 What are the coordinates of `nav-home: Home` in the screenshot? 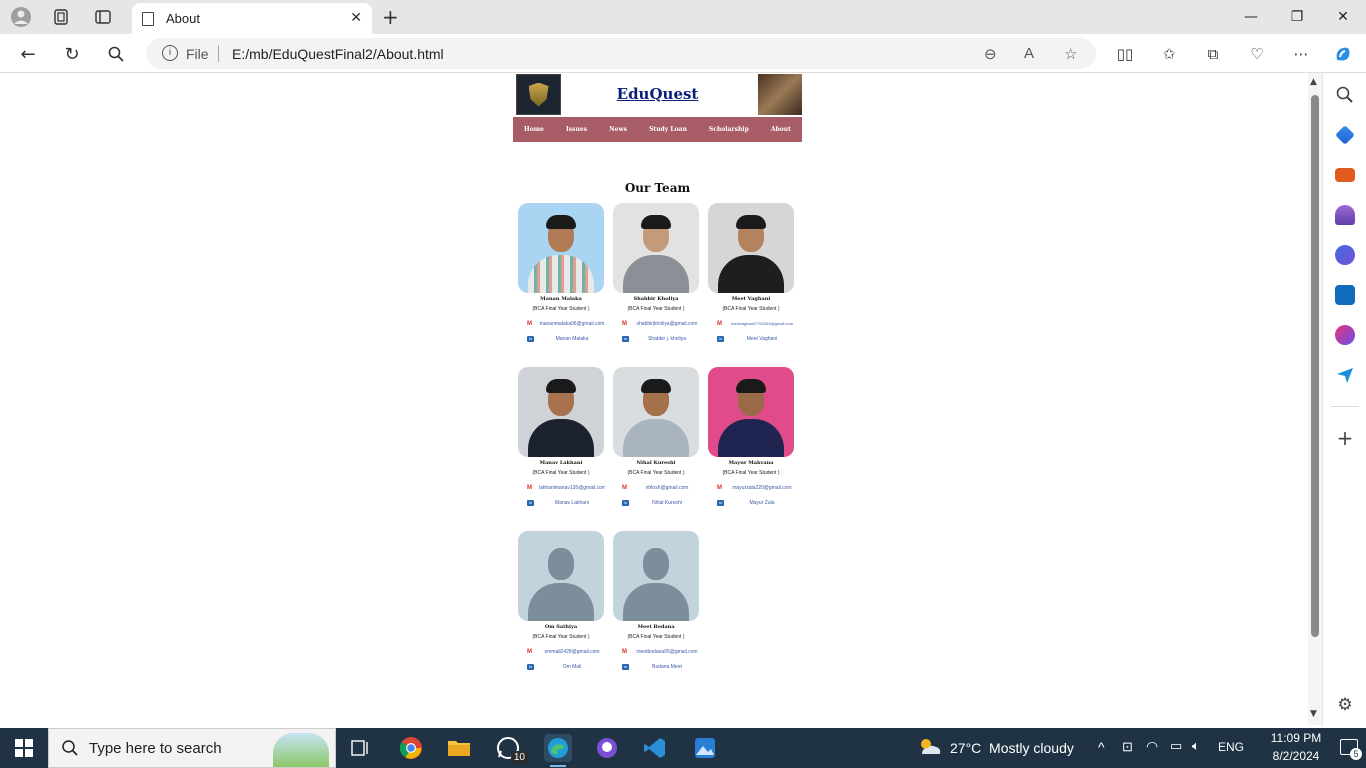 It's located at (534, 129).